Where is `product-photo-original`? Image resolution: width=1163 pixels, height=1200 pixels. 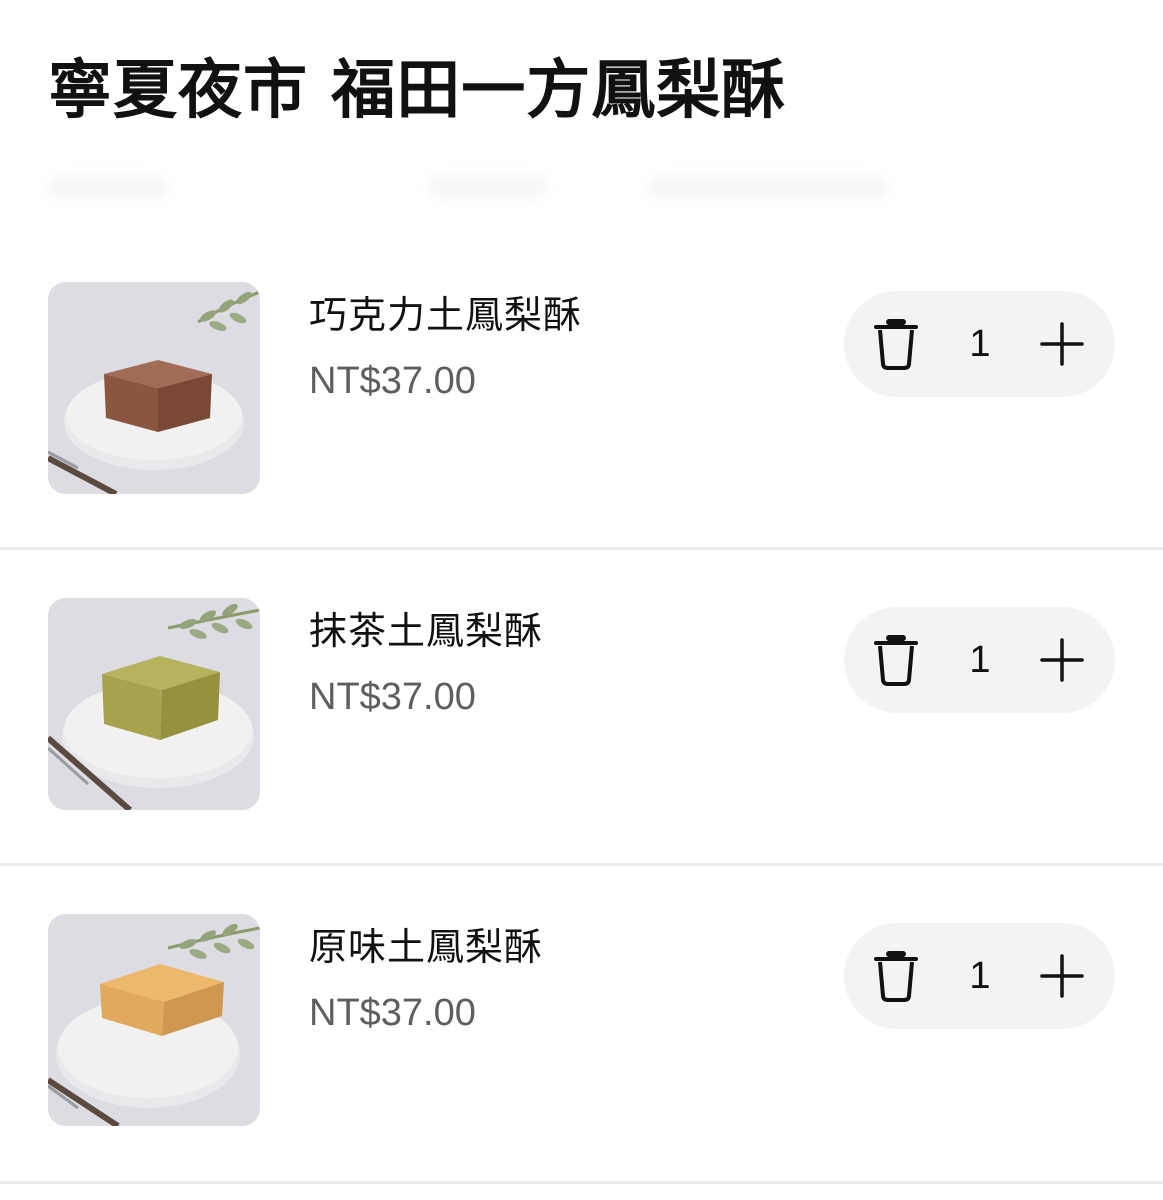 product-photo-original is located at coordinates (154, 1020).